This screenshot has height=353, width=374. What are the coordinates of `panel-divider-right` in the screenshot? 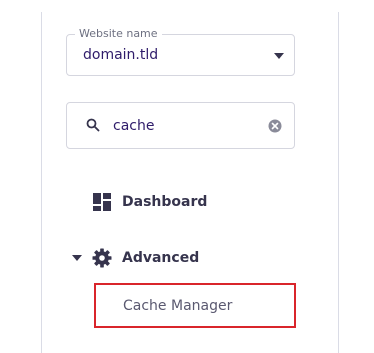 It's located at (338, 182).